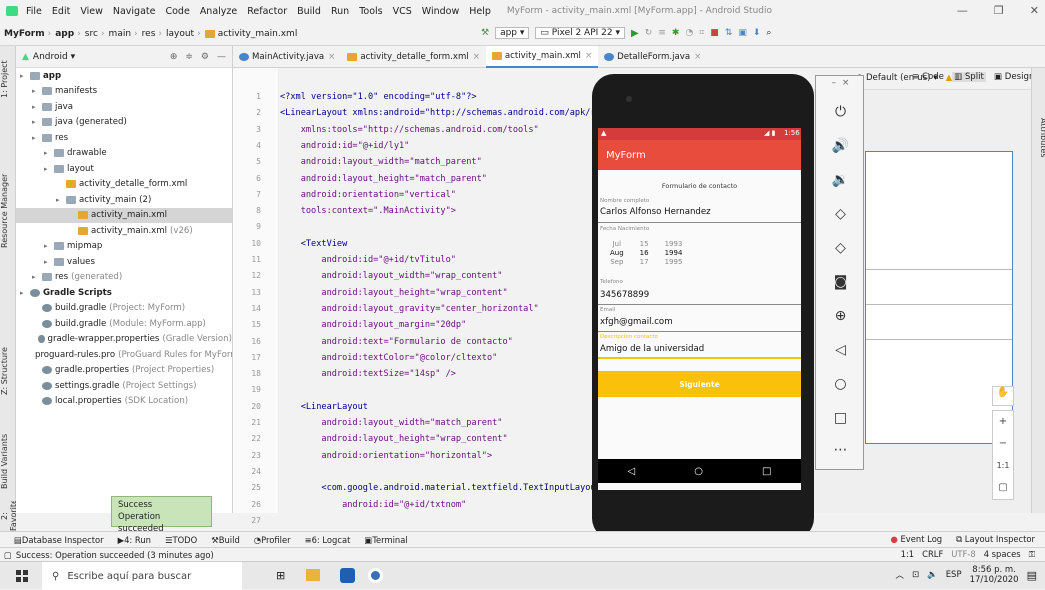  I want to click on date-picker: Jul Aug Sep 15 16 17 1993 1994 1995, so click(655, 255).